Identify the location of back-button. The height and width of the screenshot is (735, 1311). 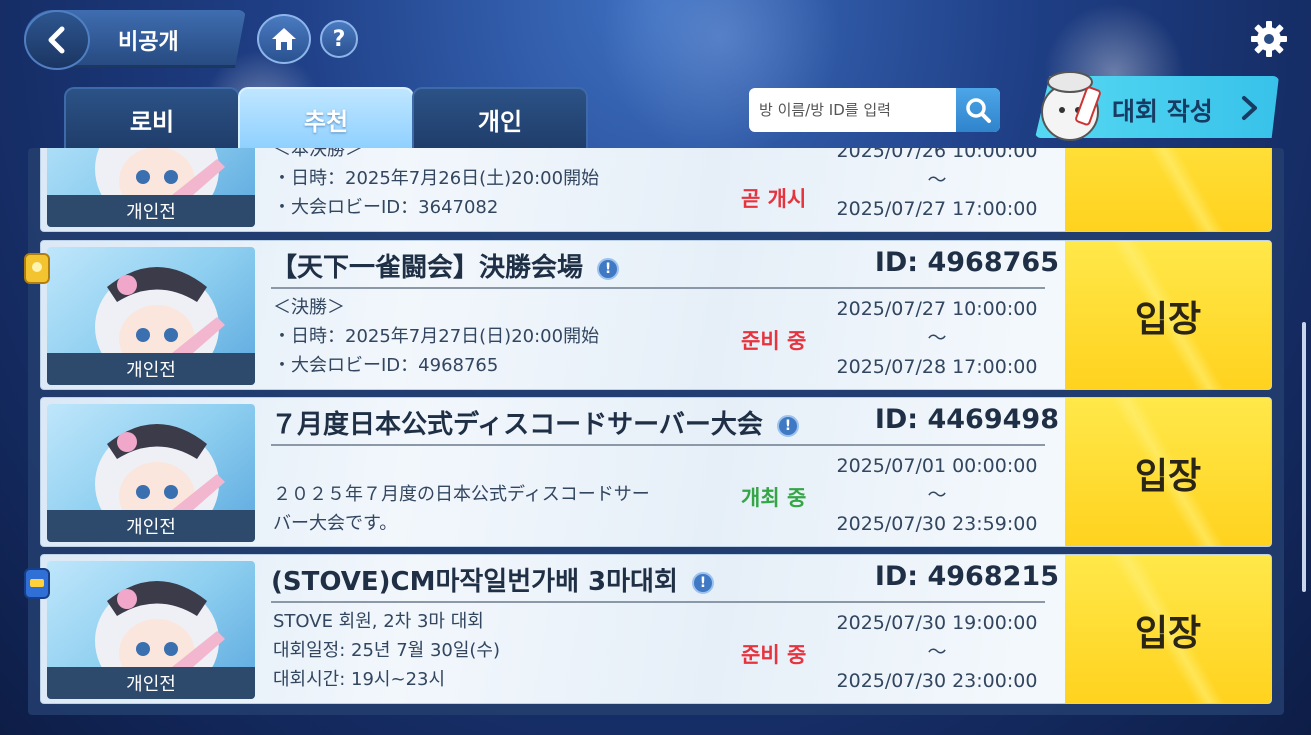
(57, 40).